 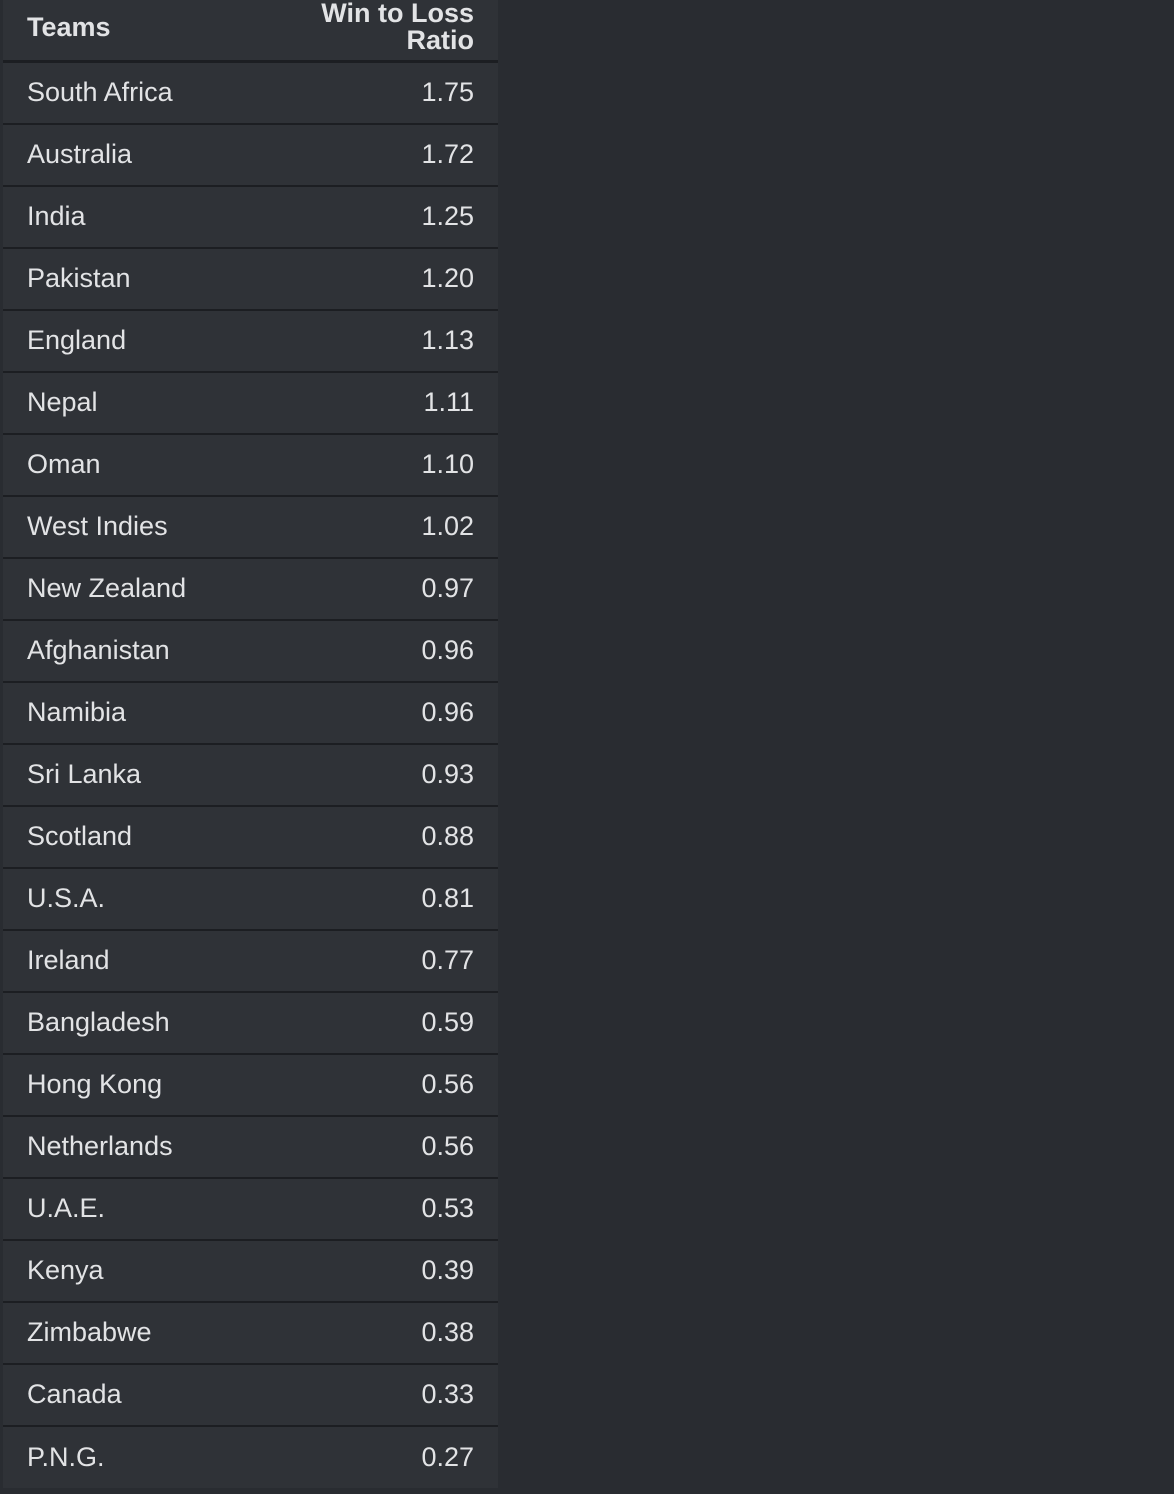 I want to click on win-loss-ratio-cell: 0.93, so click(x=374, y=775).